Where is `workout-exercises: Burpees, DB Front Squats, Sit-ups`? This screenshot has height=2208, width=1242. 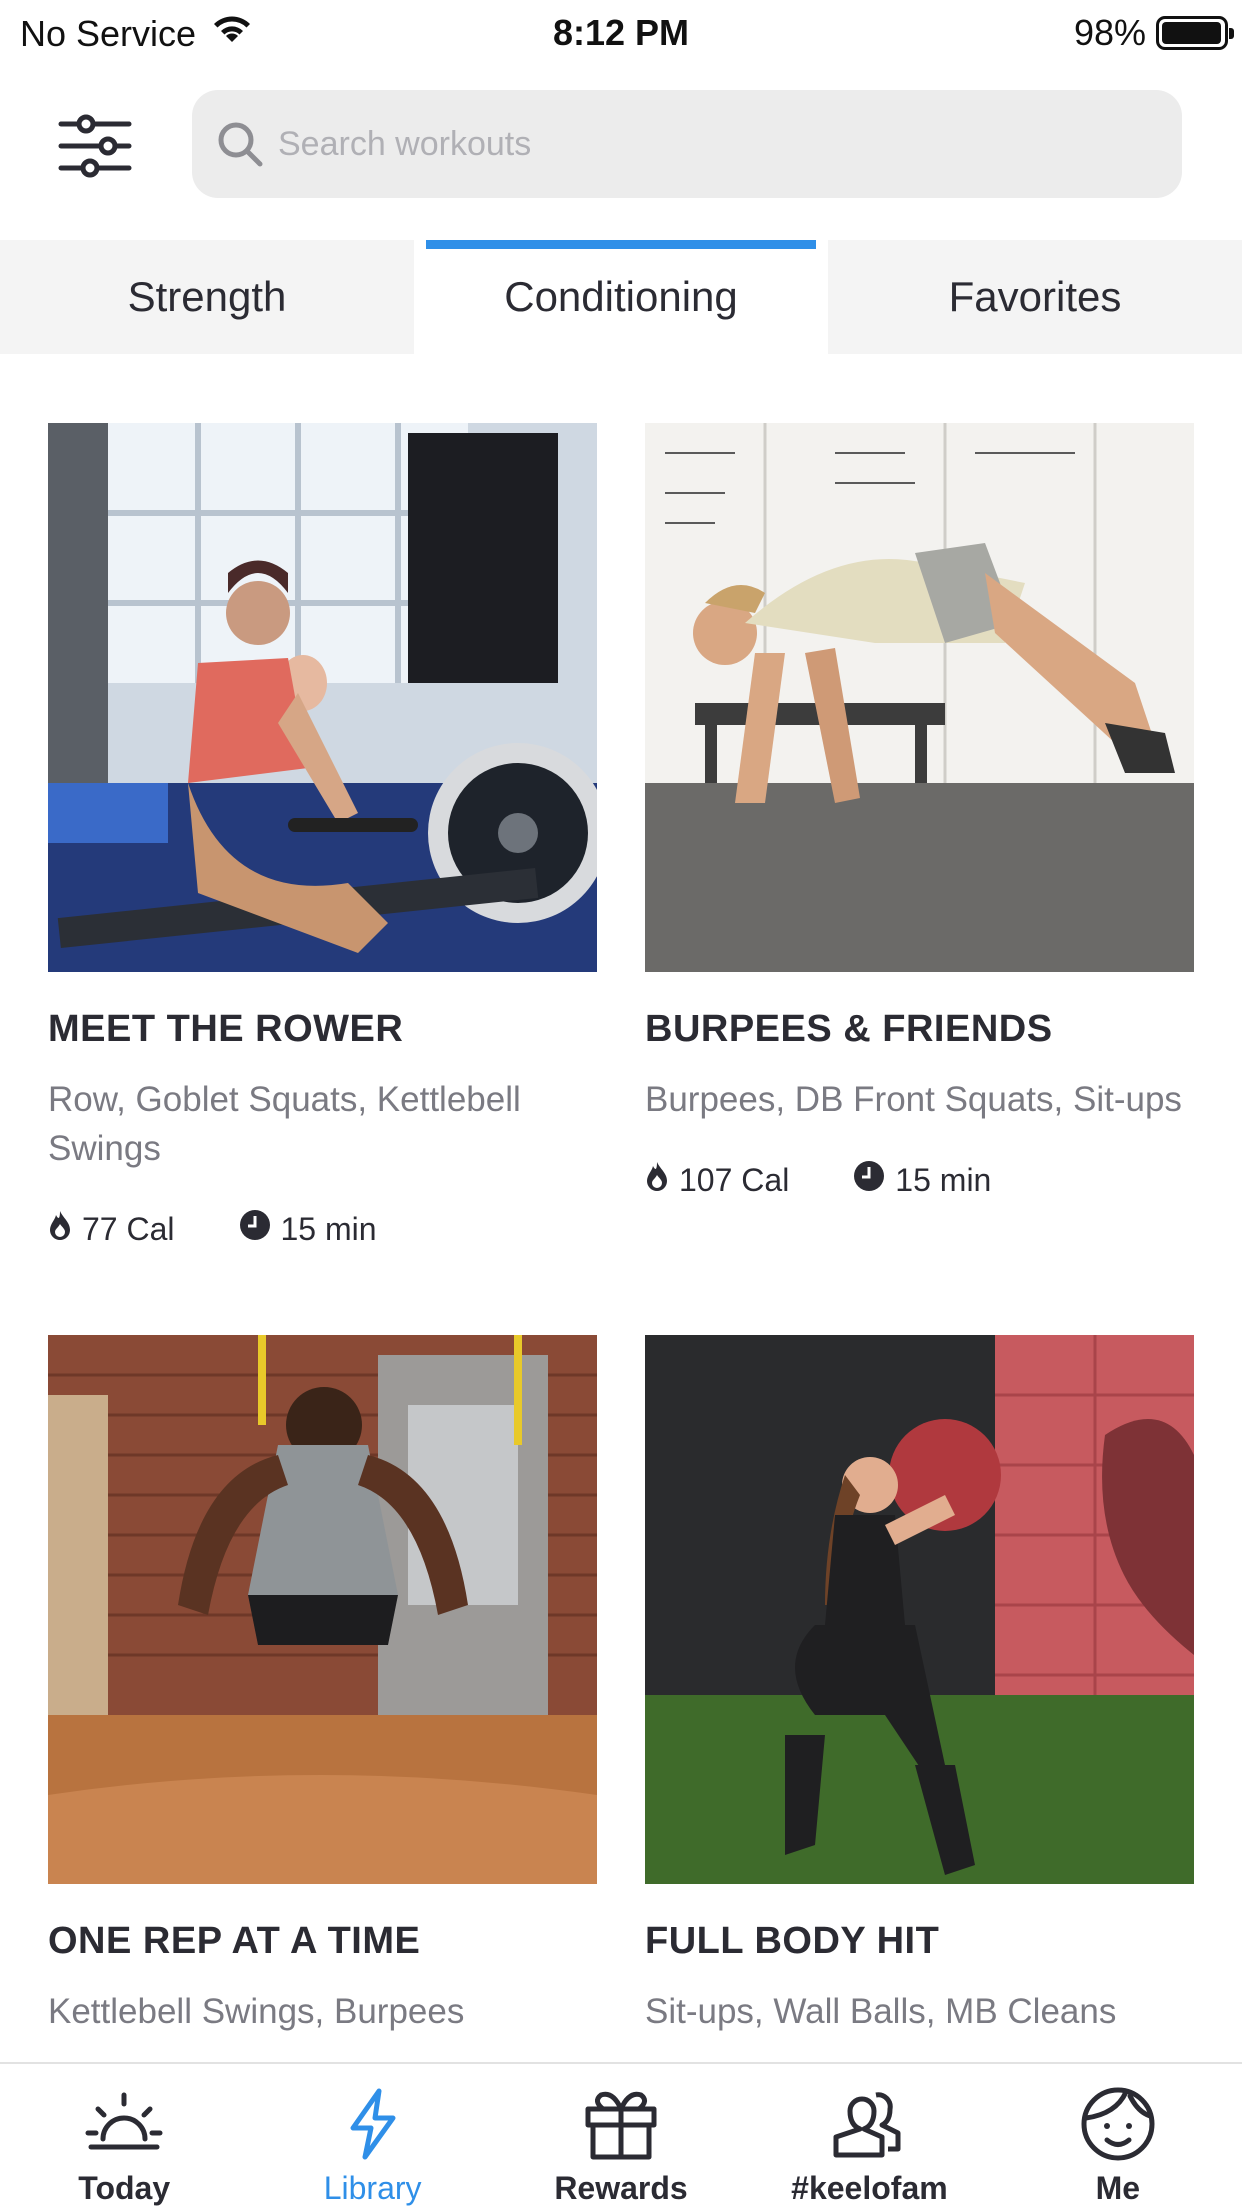 workout-exercises: Burpees, DB Front Squats, Sit-ups is located at coordinates (913, 1099).